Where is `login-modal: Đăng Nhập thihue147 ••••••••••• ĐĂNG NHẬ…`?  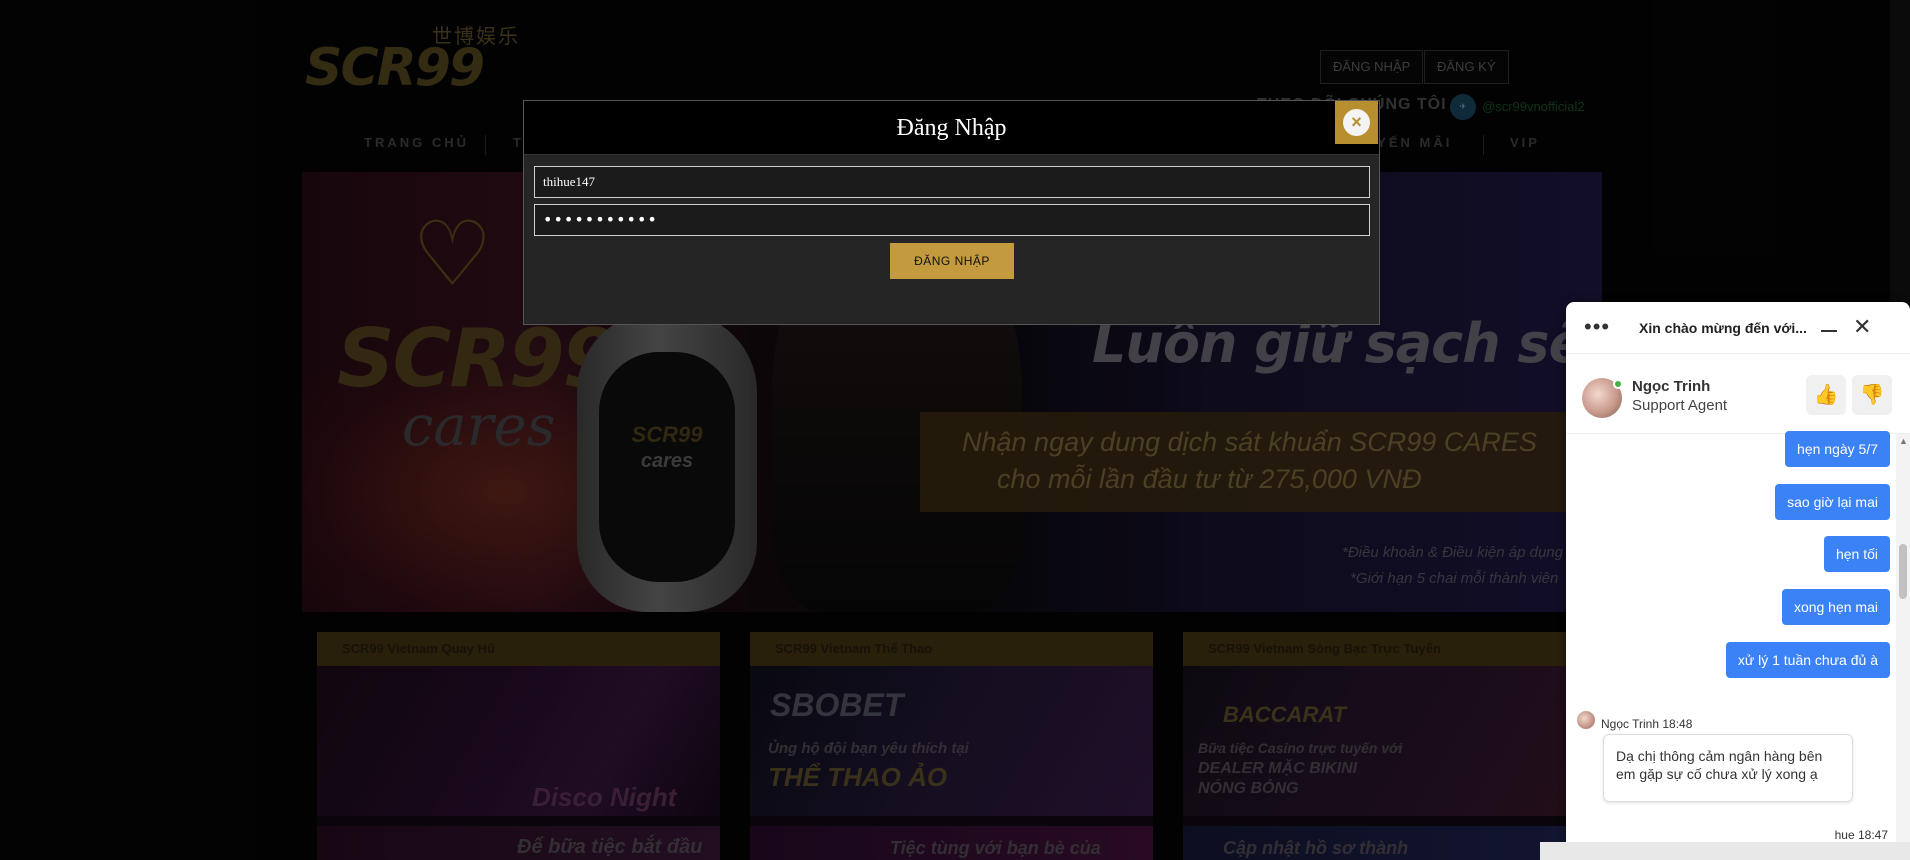 login-modal: Đăng Nhập thihue147 ••••••••••• ĐĂNG NHẬ… is located at coordinates (951, 212).